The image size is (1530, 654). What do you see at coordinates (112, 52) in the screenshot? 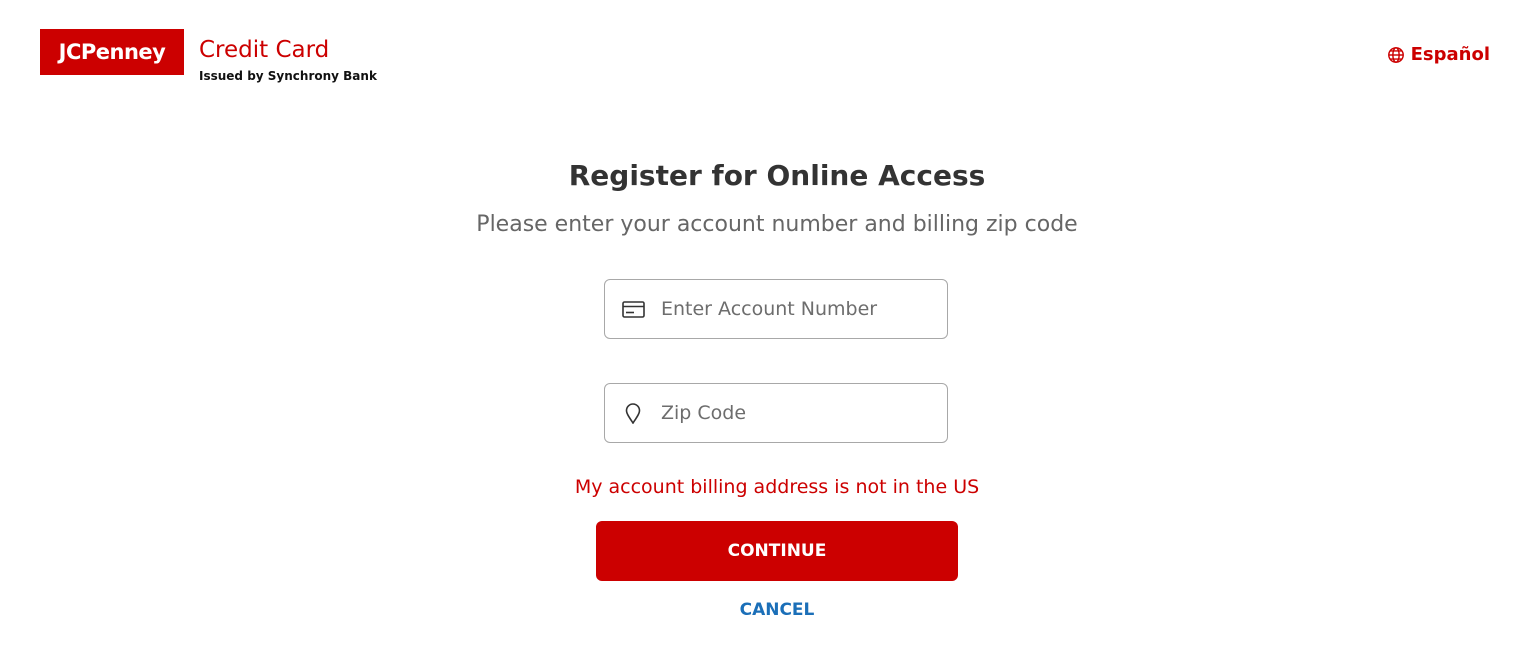
I see `jcpenney-logo: JCPenney` at bounding box center [112, 52].